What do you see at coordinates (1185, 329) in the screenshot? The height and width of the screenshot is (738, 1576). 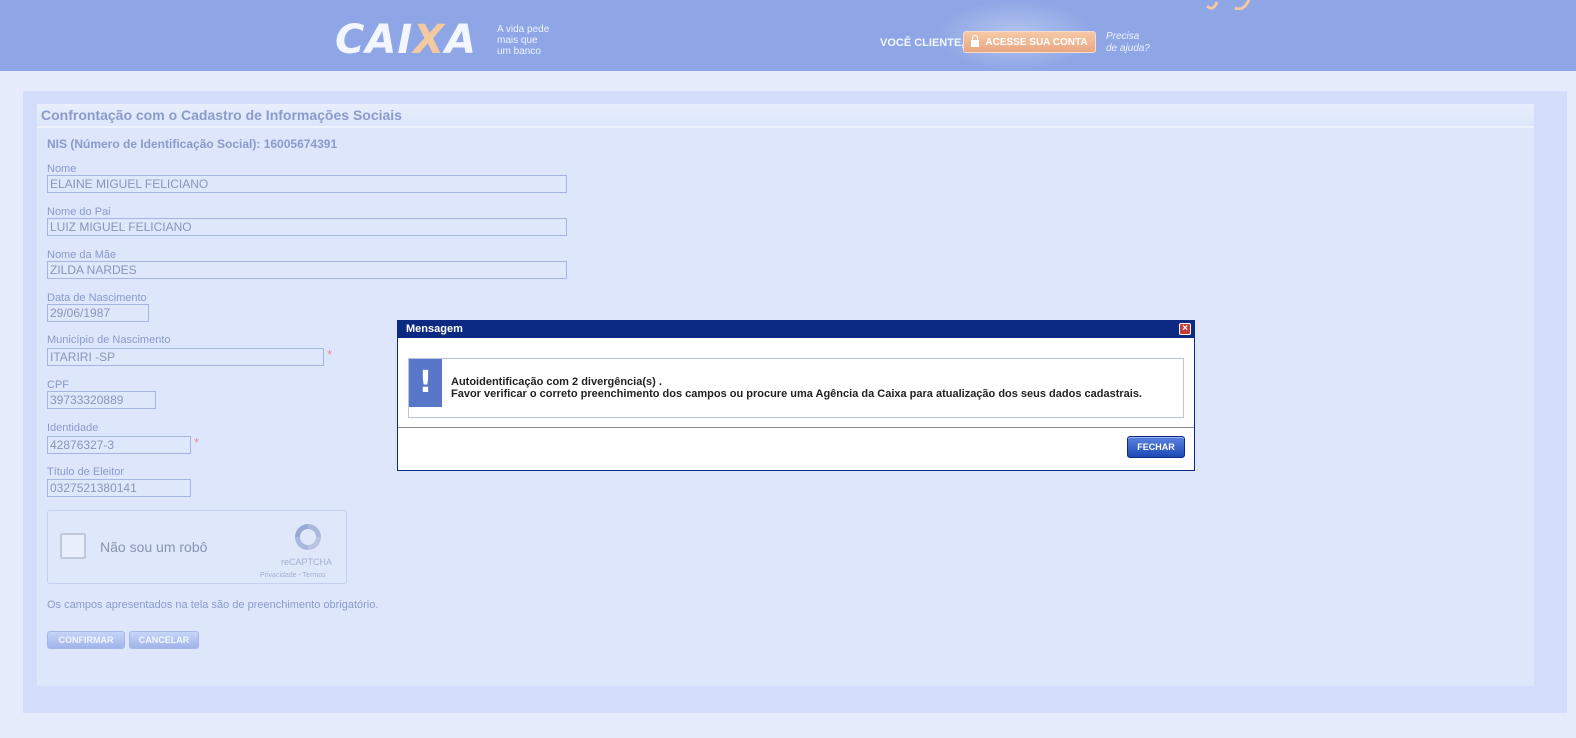 I see `close-icon: ×` at bounding box center [1185, 329].